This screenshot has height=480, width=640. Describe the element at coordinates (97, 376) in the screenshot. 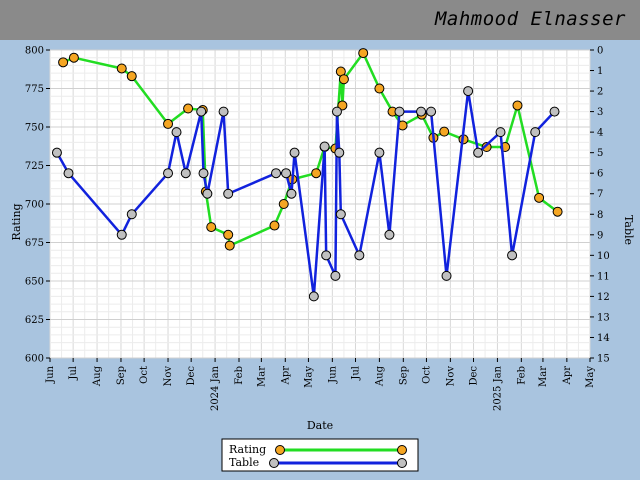

I see `x-tick-label: Aug` at that location.